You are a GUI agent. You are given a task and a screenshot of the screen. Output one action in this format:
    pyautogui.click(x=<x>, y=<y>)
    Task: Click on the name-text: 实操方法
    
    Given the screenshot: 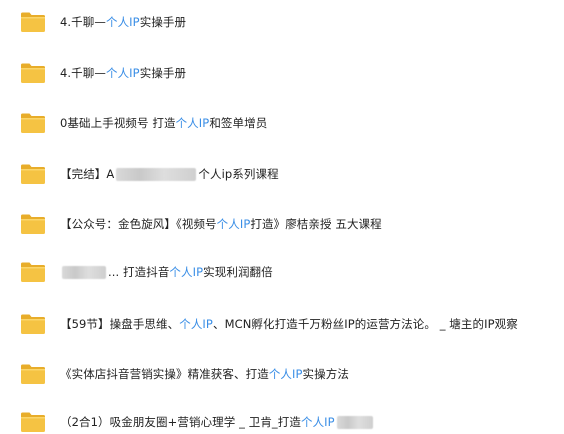 What is the action you would take?
    pyautogui.click(x=325, y=374)
    